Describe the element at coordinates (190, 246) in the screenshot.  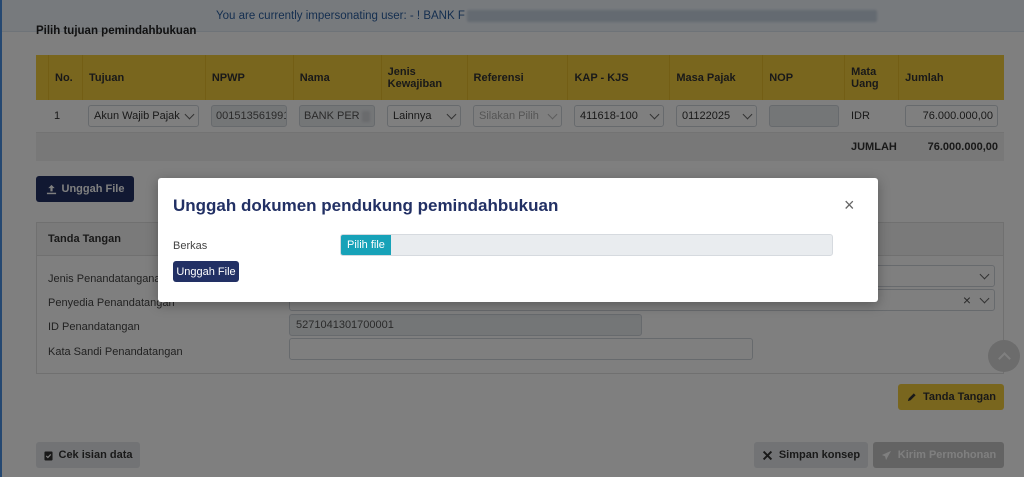
I see `berkas-label: Berkas` at that location.